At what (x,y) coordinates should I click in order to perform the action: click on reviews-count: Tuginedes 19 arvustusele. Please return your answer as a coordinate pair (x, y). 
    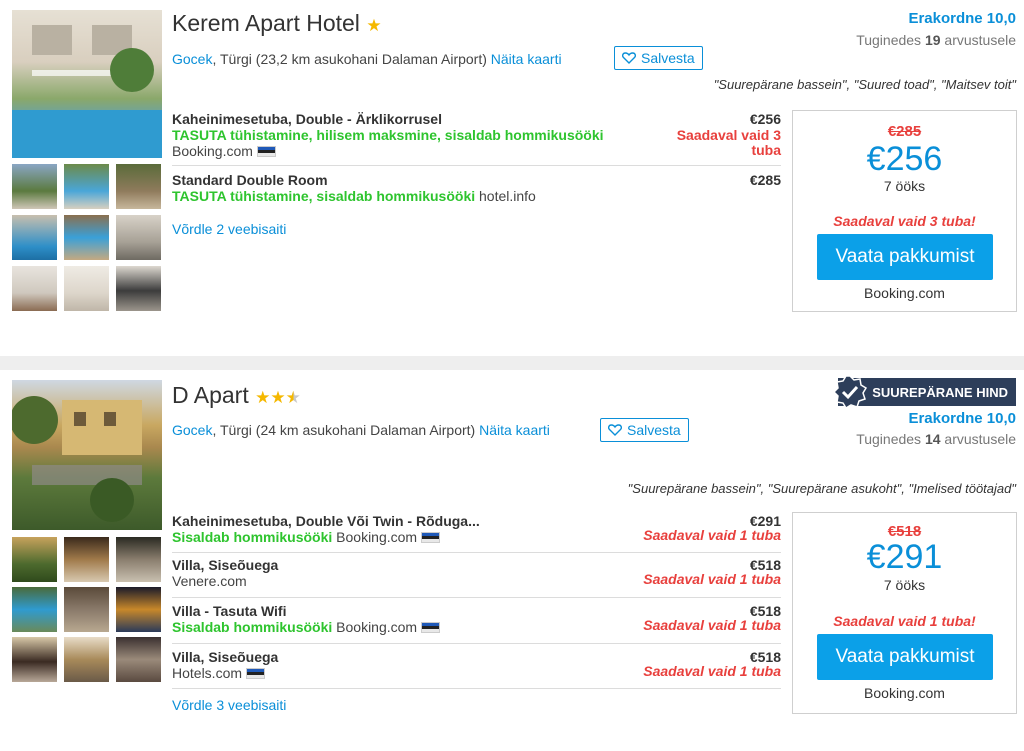
    Looking at the image, I should click on (936, 40).